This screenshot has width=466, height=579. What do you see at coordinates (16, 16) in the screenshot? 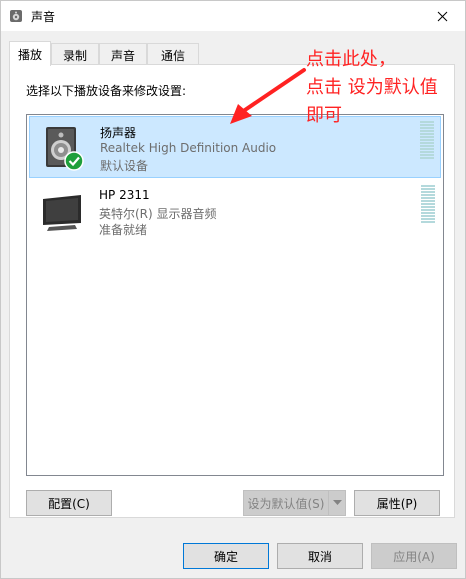
I see `sound-app-icon` at bounding box center [16, 16].